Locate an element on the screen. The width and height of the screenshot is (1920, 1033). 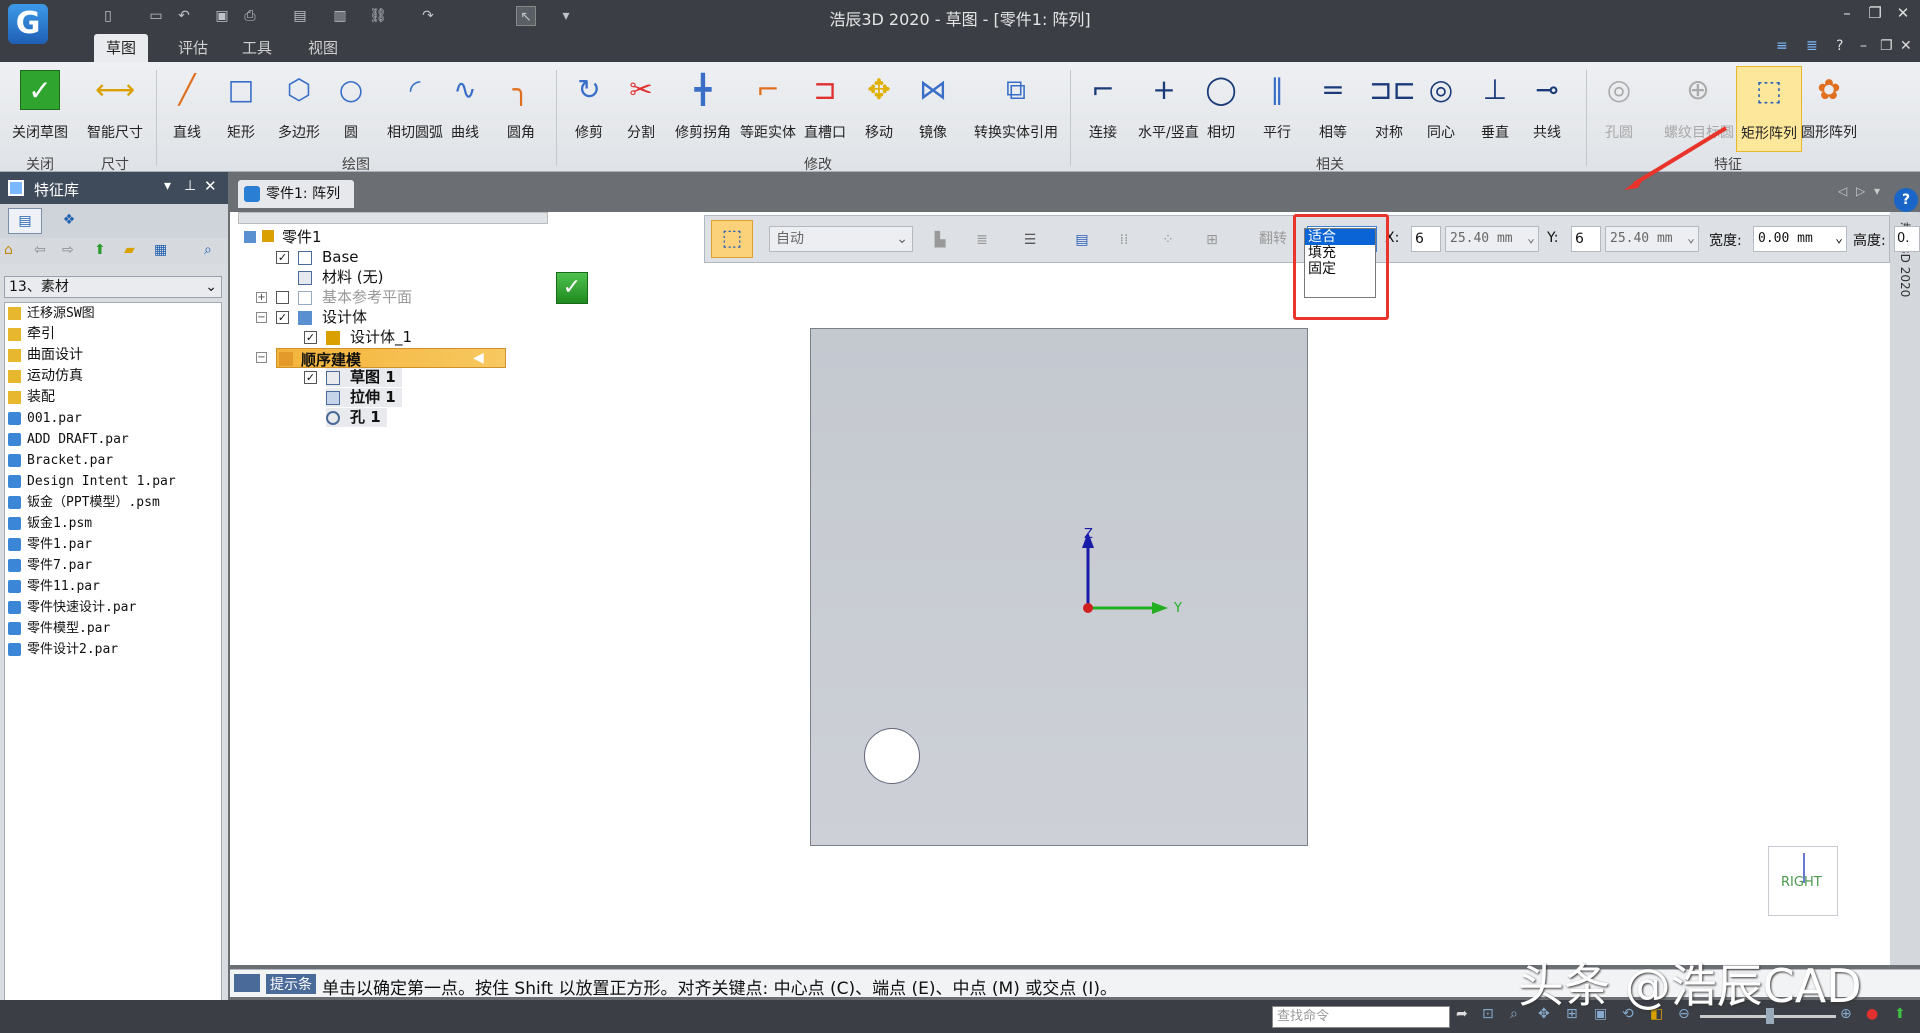
ribbon-button-trim: ↻ 修剪 is located at coordinates (589, 109).